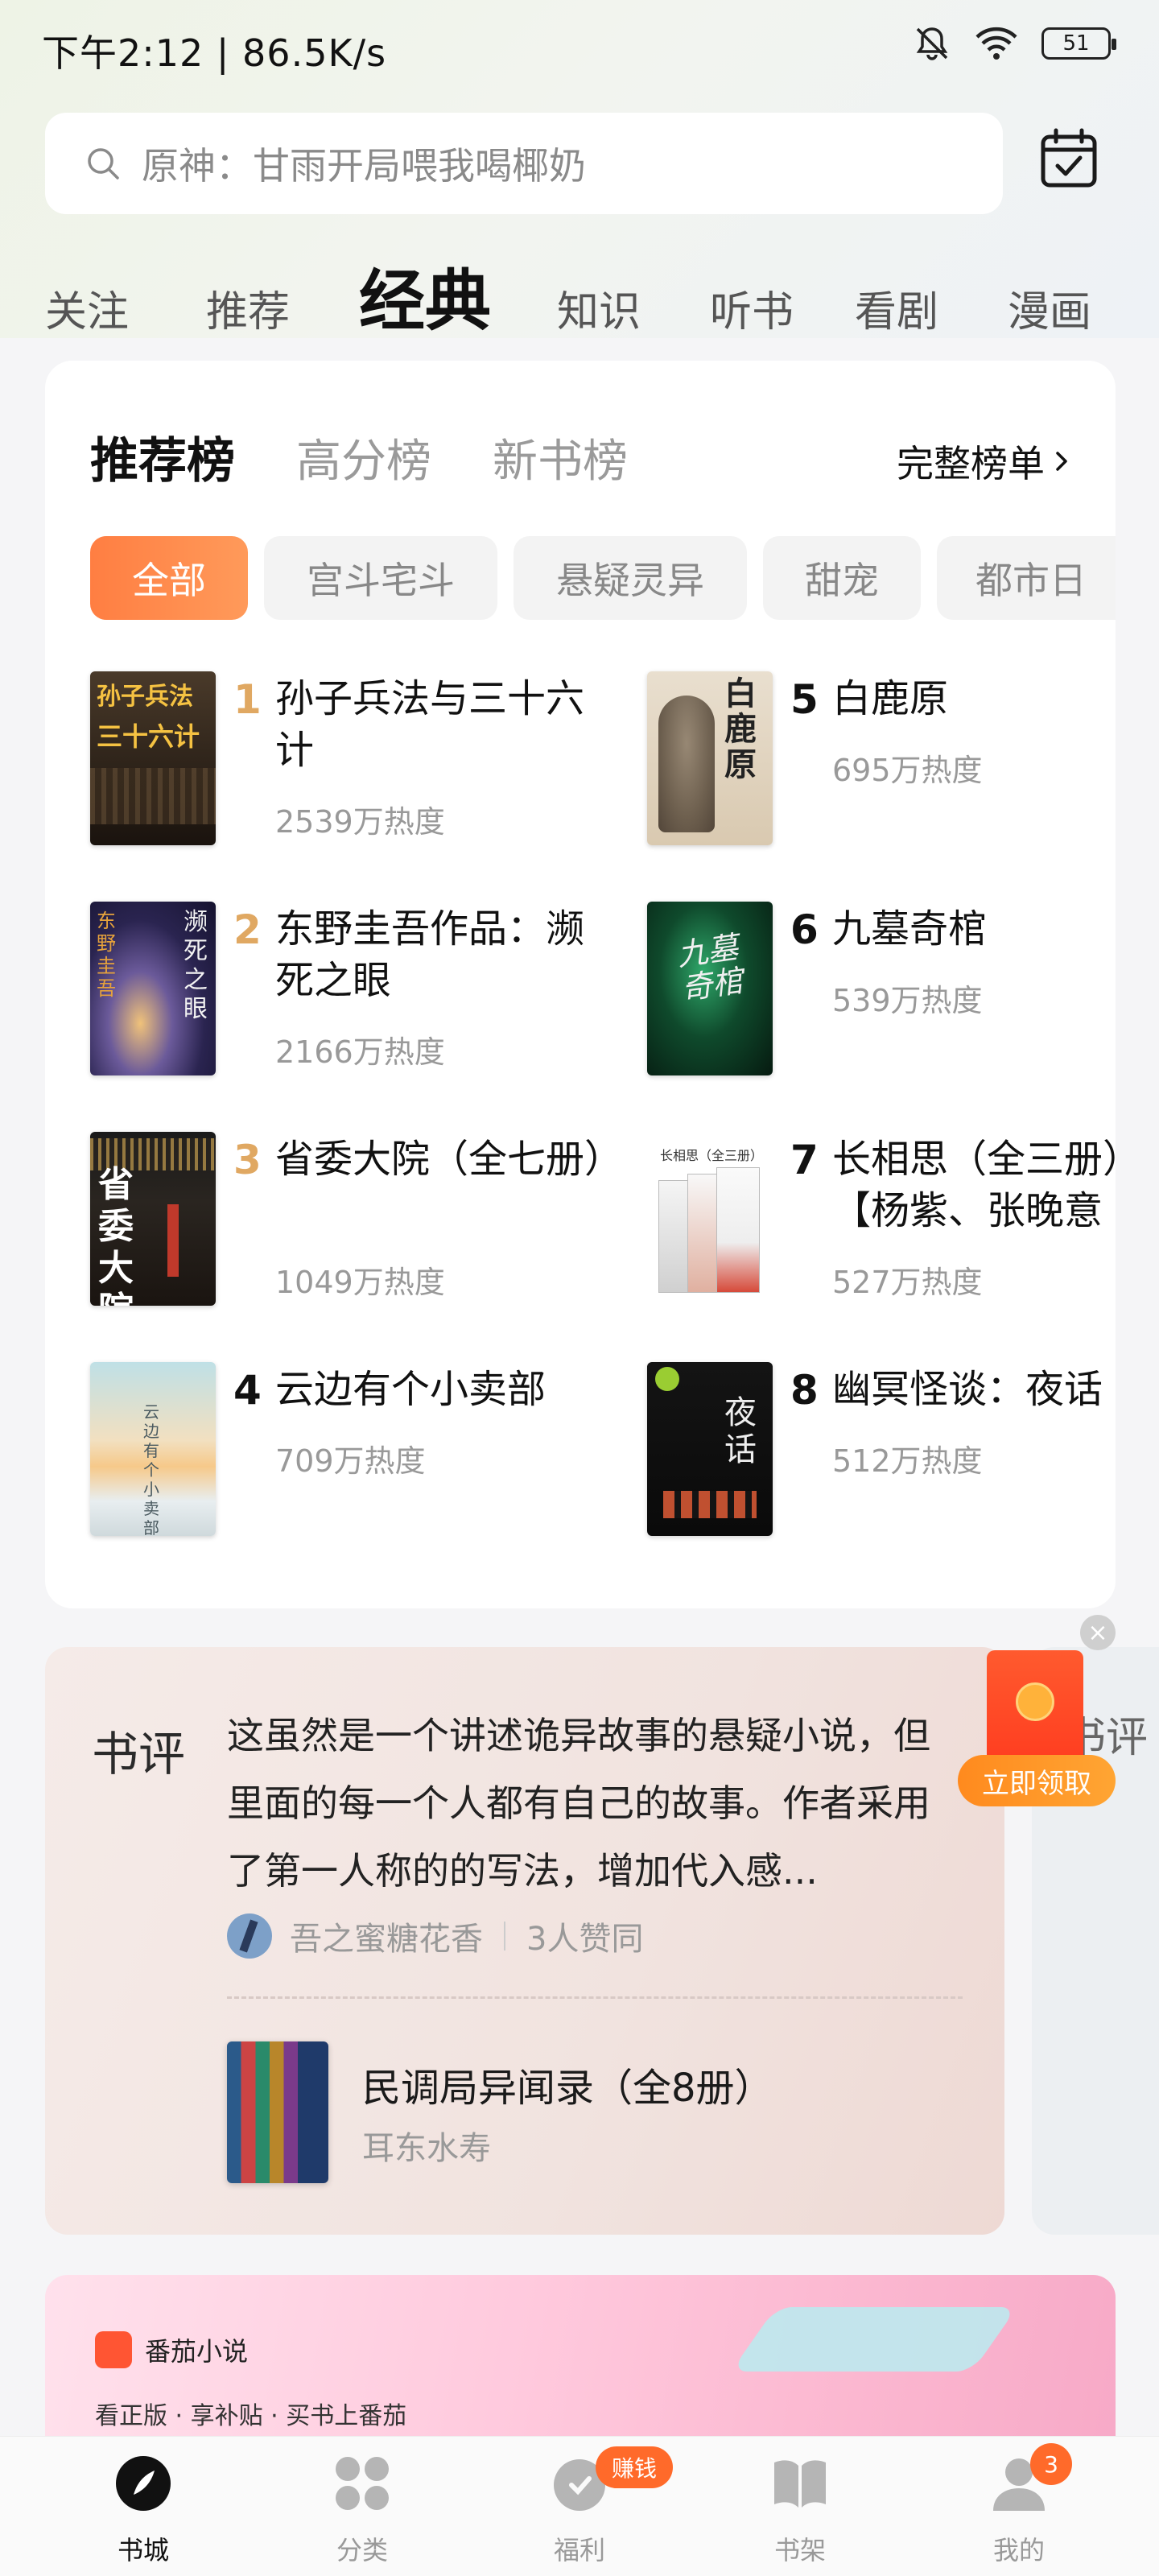 The width and height of the screenshot is (1159, 2576). I want to click on chip-palace: 宫斗宅斗, so click(380, 578).